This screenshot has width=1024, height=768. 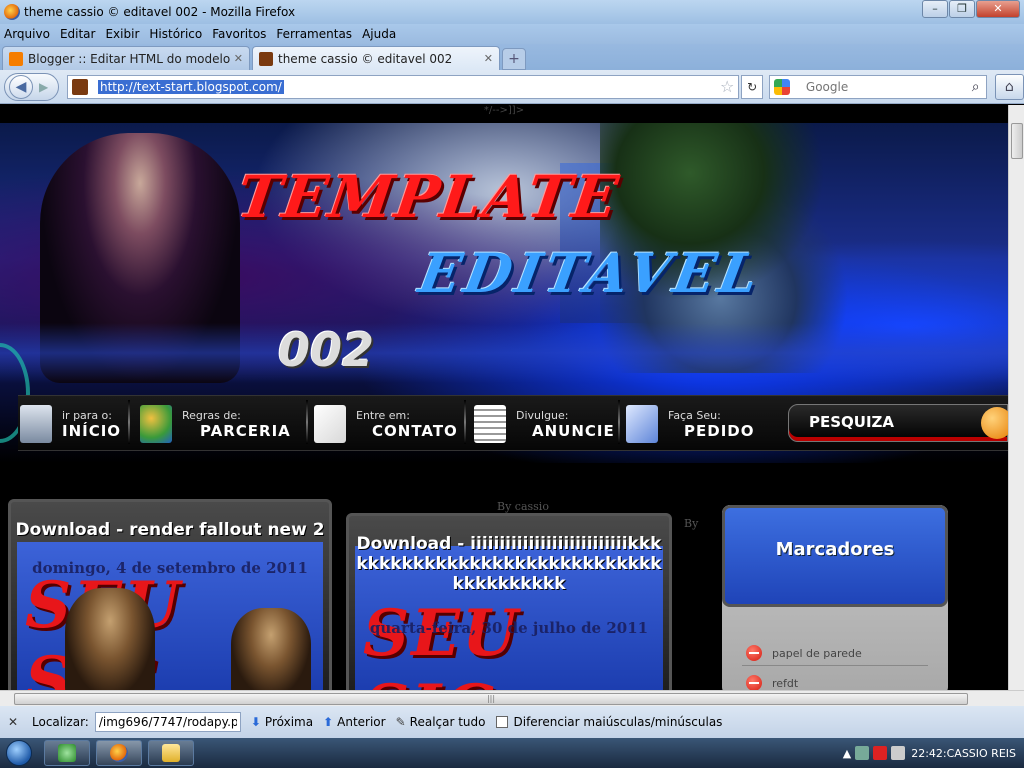 I want to click on vertical-scrollbar, so click(x=1016, y=397).